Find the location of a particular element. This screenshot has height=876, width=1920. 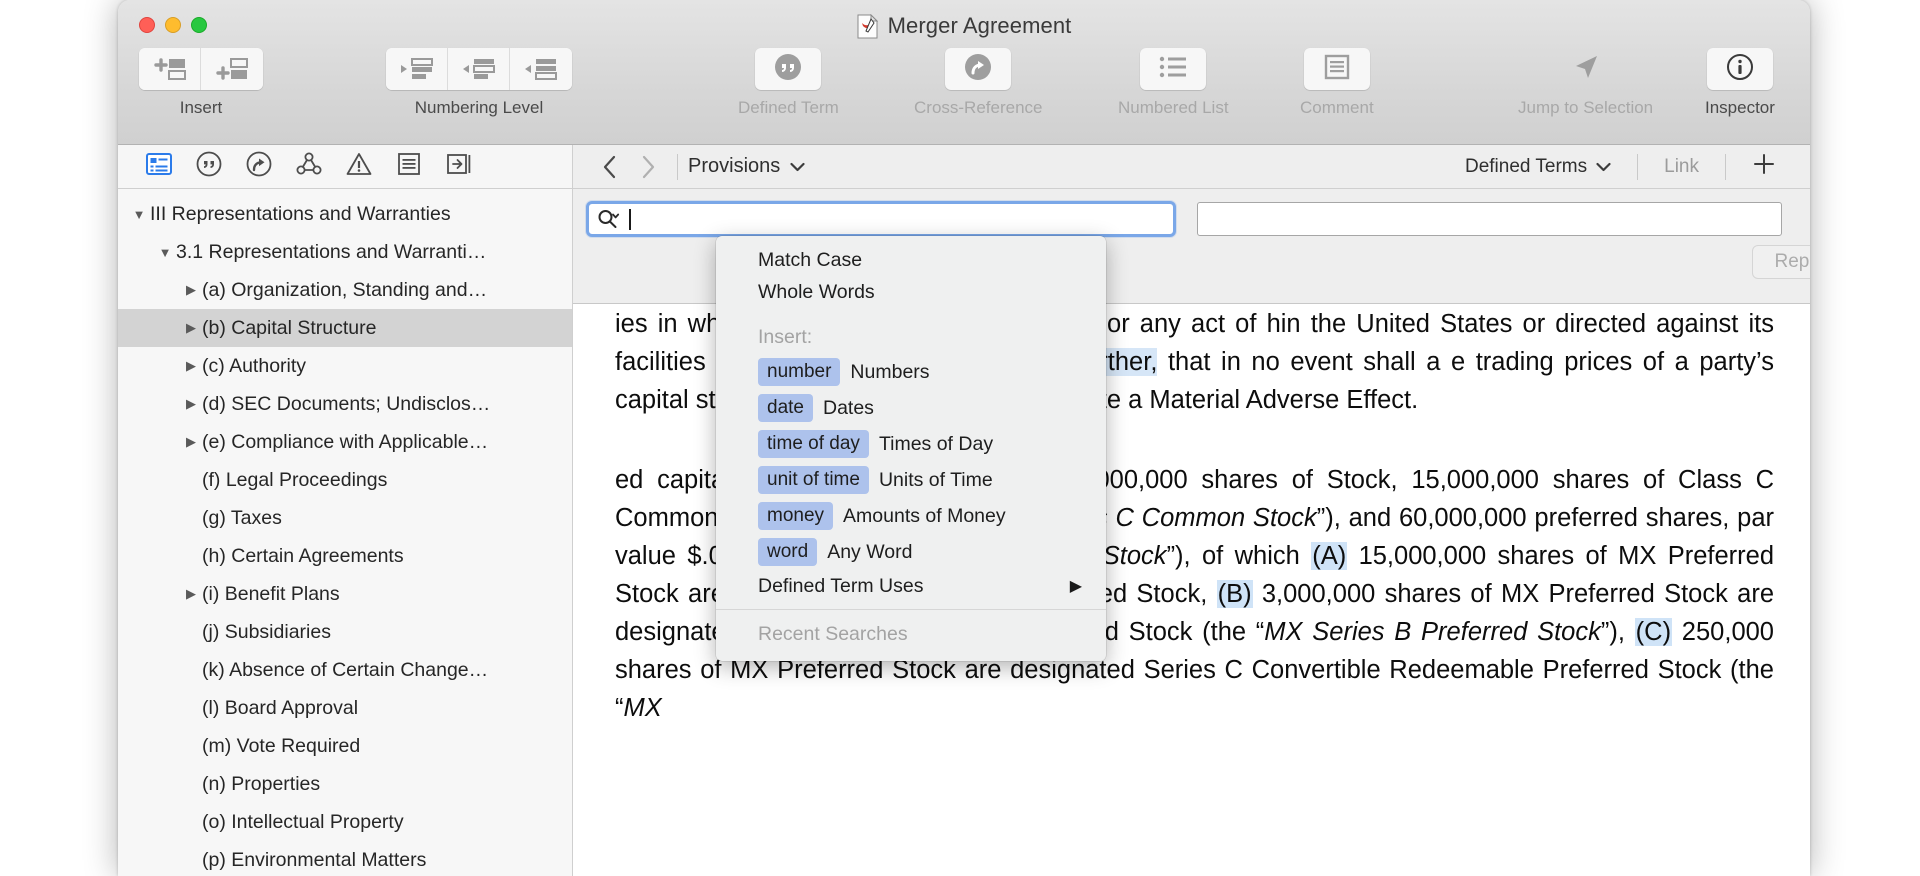

add-button is located at coordinates (1764, 167).